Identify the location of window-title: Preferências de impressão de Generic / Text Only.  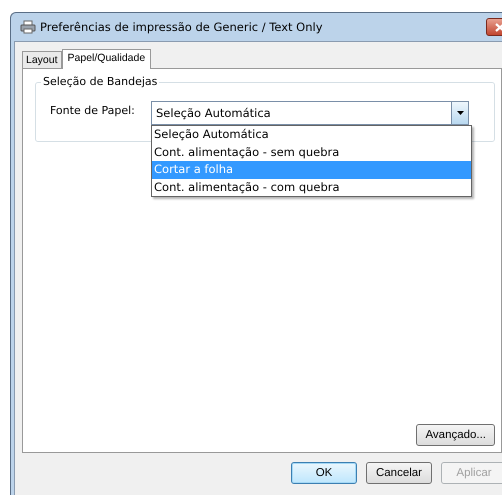
(182, 27).